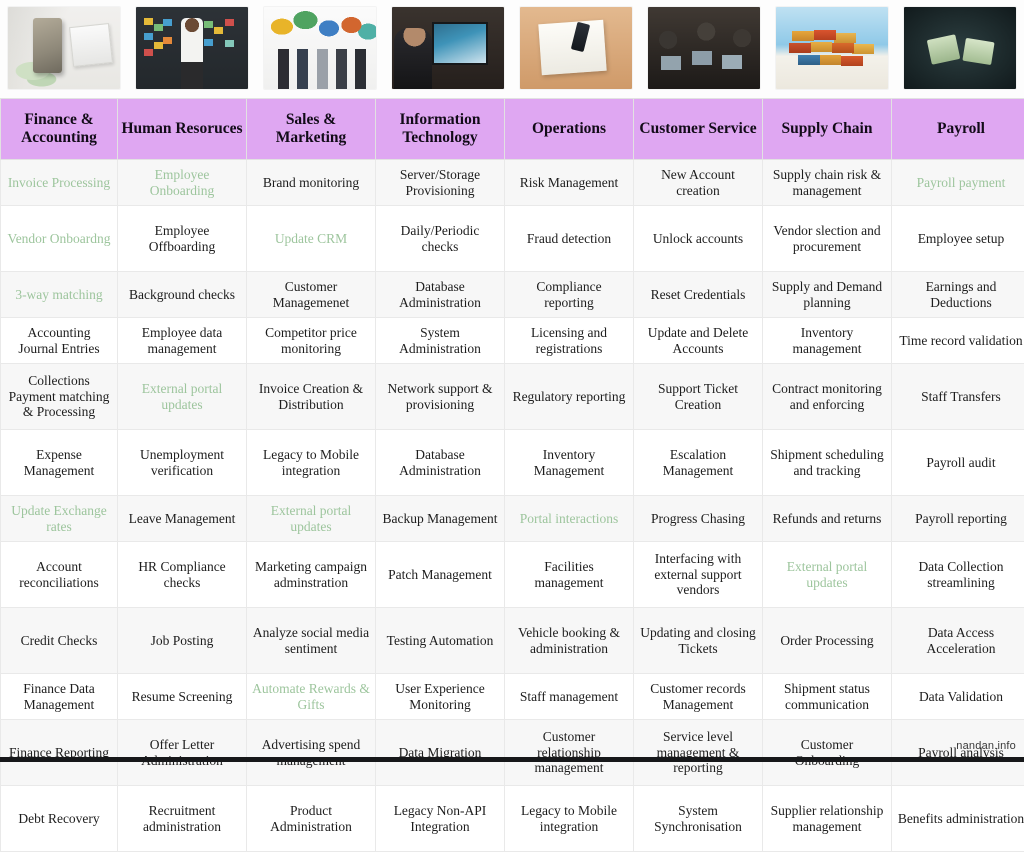 This screenshot has height=852, width=1024. I want to click on process-cell: Shipment status communication, so click(827, 697).